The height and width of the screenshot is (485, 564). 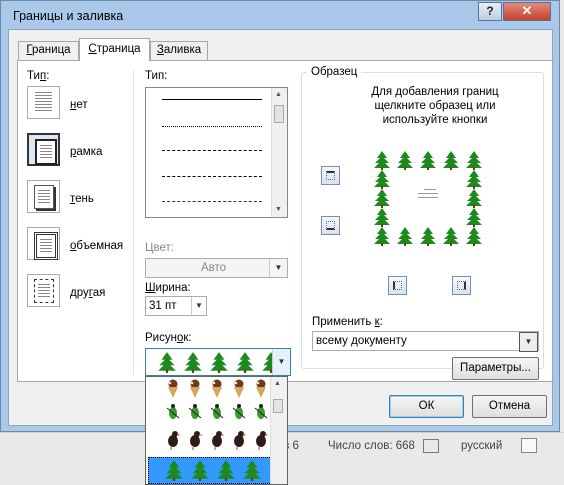 What do you see at coordinates (330, 225) in the screenshot?
I see `bottom-border-button` at bounding box center [330, 225].